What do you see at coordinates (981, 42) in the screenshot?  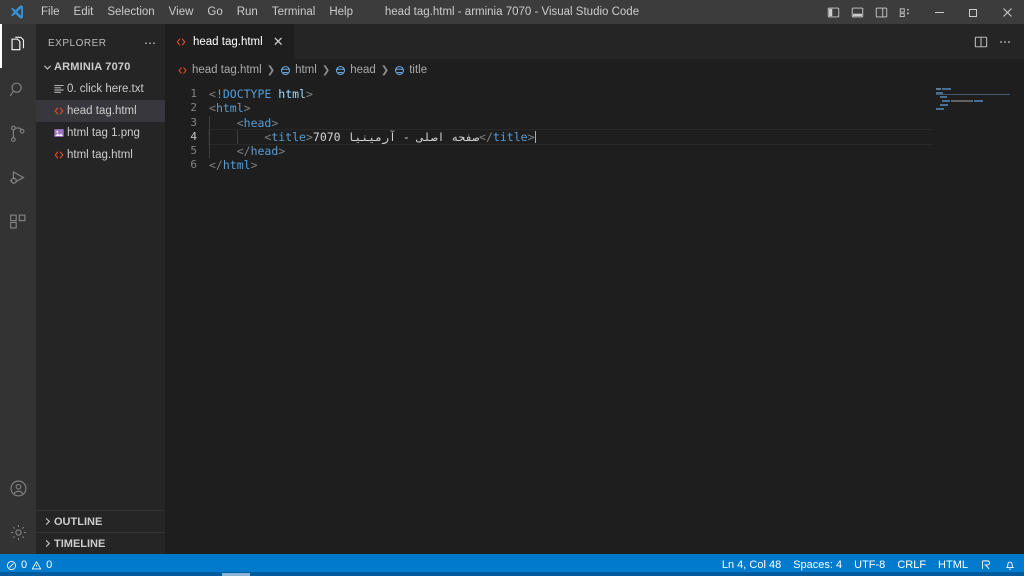 I see `split-editor-icon` at bounding box center [981, 42].